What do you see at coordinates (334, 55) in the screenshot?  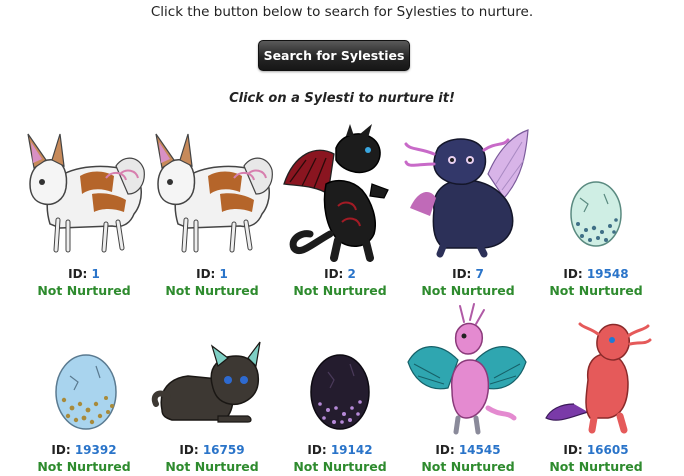 I see `search-sylesties-button: Search for Sylesties` at bounding box center [334, 55].